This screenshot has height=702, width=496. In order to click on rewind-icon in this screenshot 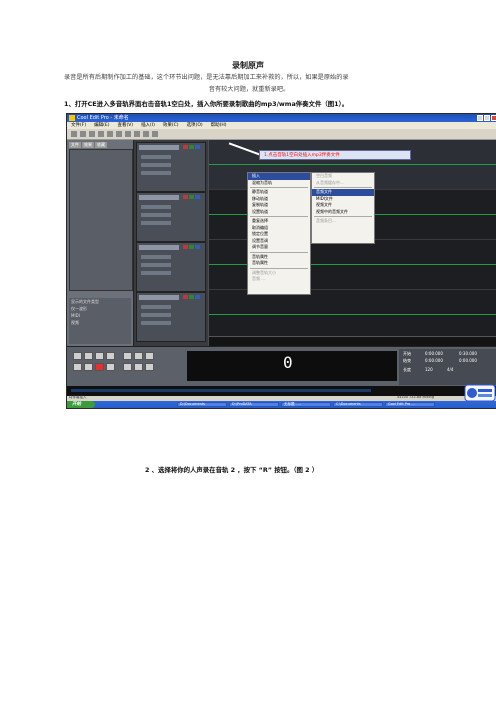, I will do `click(77, 367)`.